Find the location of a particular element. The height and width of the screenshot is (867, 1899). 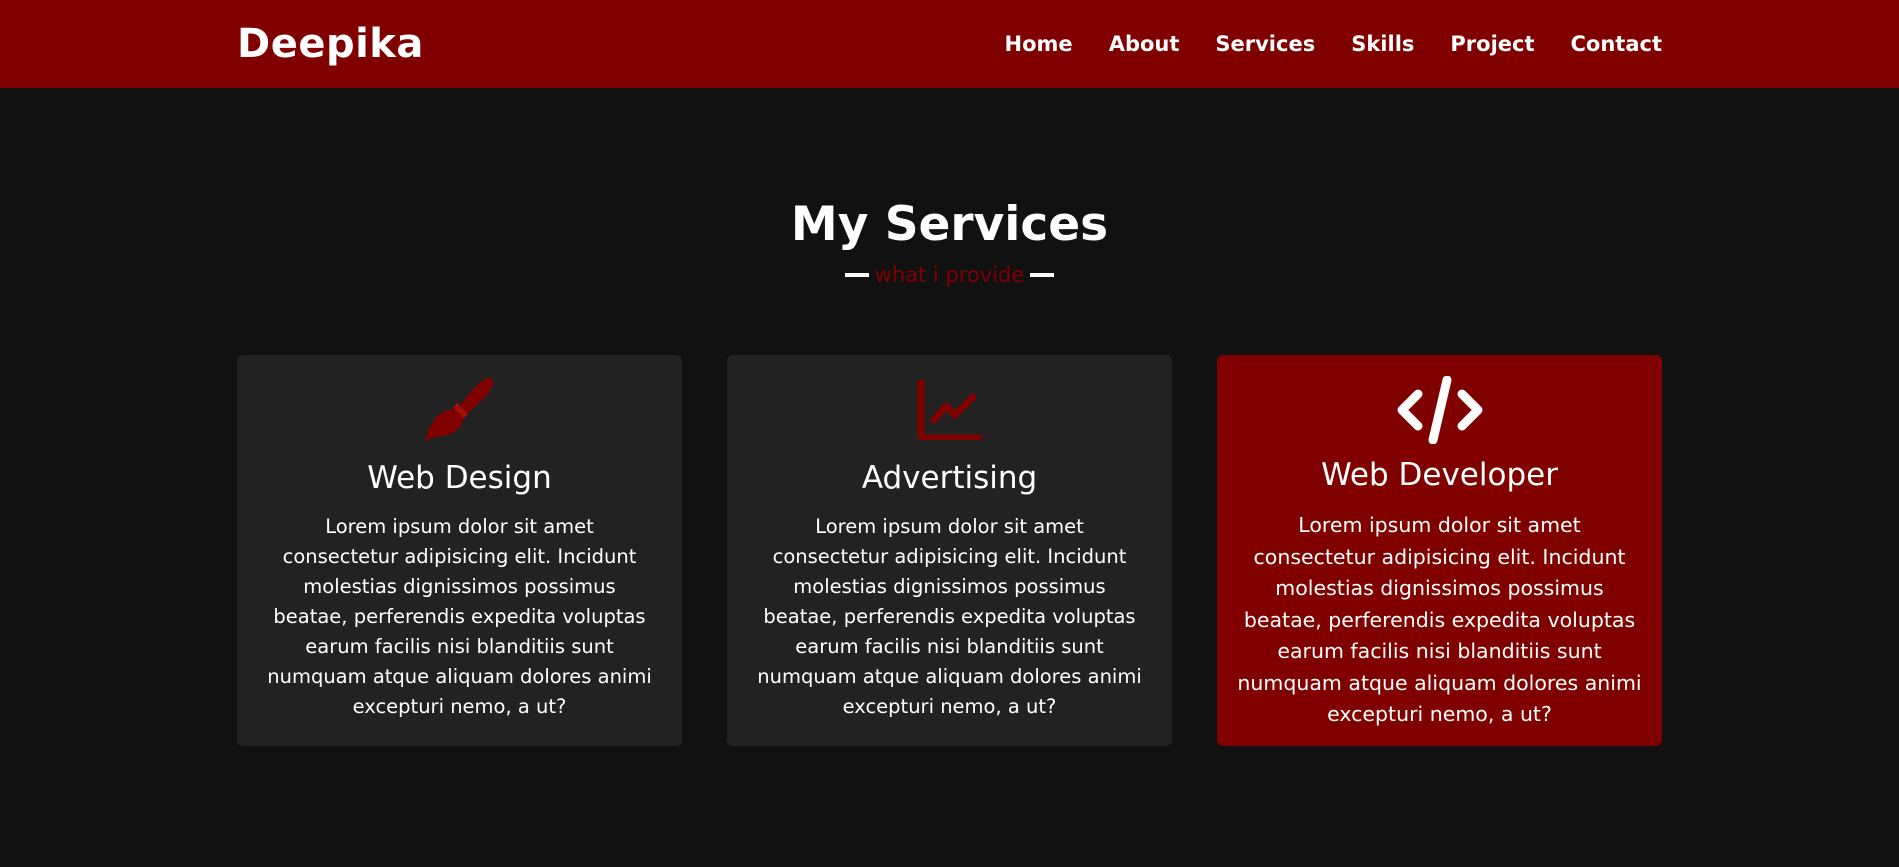

brand-logo: Deepika is located at coordinates (330, 44).